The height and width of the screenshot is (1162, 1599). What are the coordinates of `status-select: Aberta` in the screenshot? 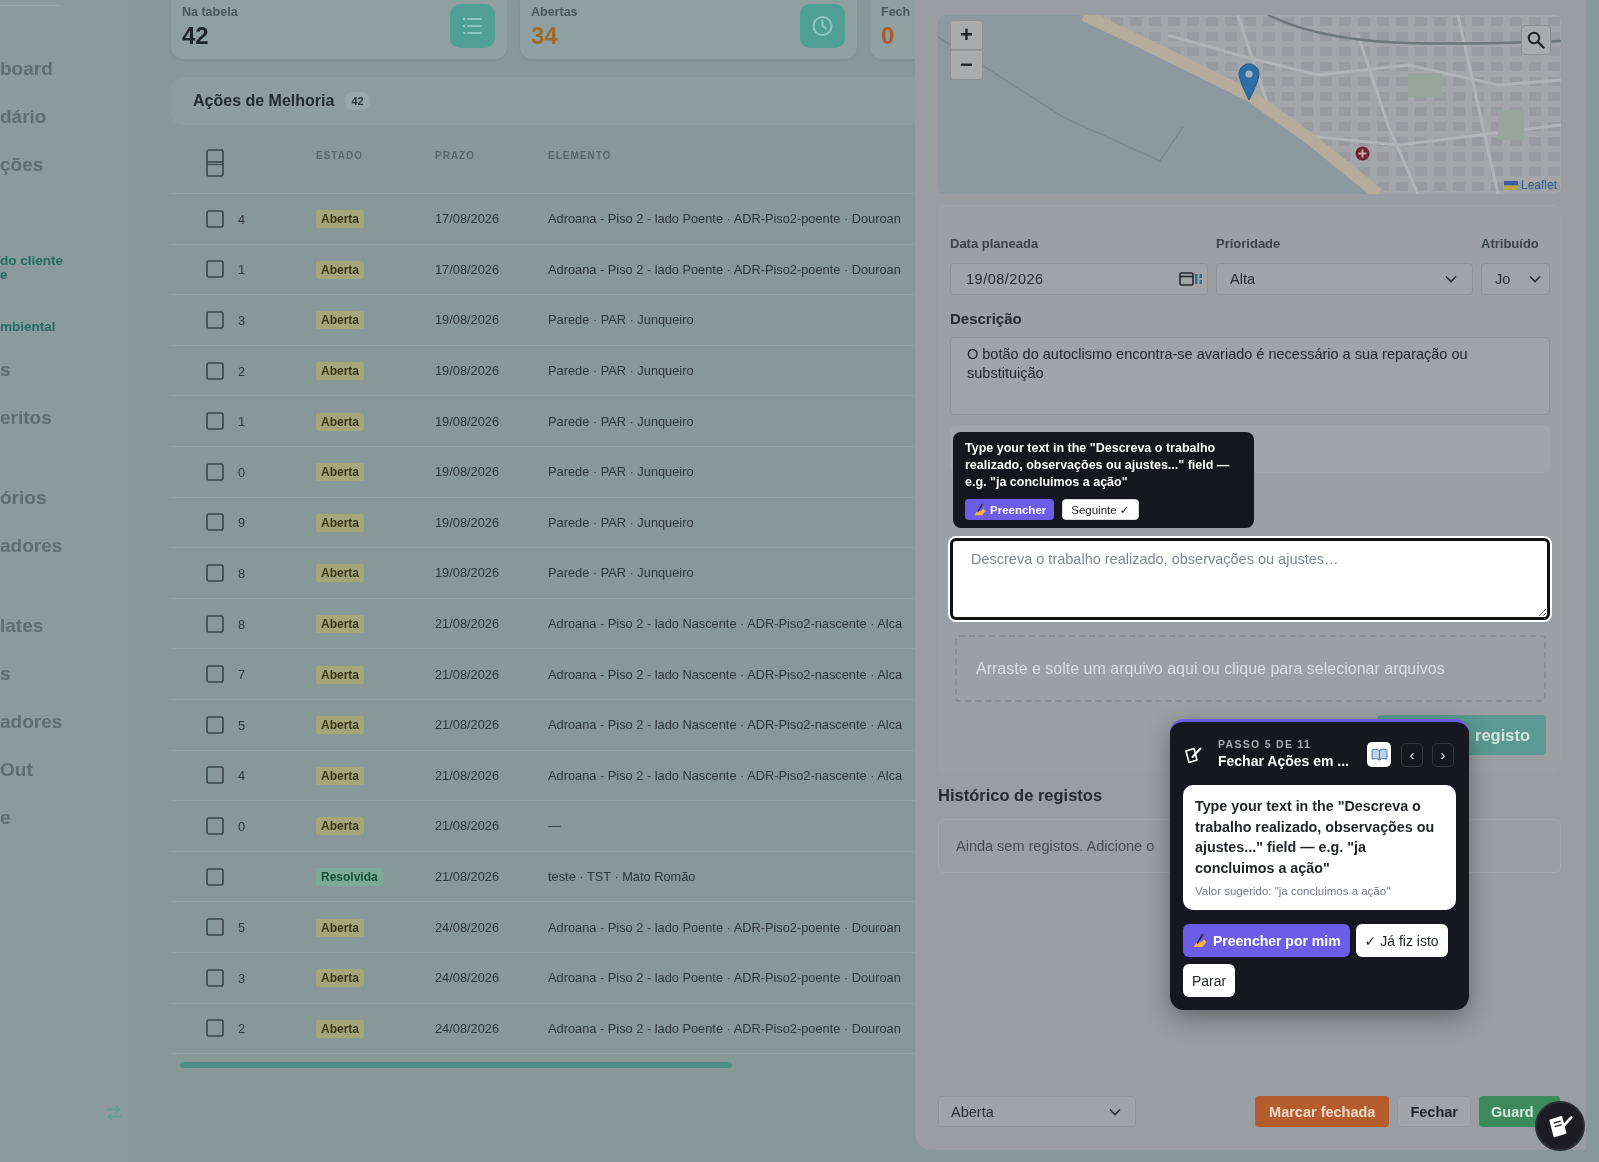 It's located at (1037, 1111).